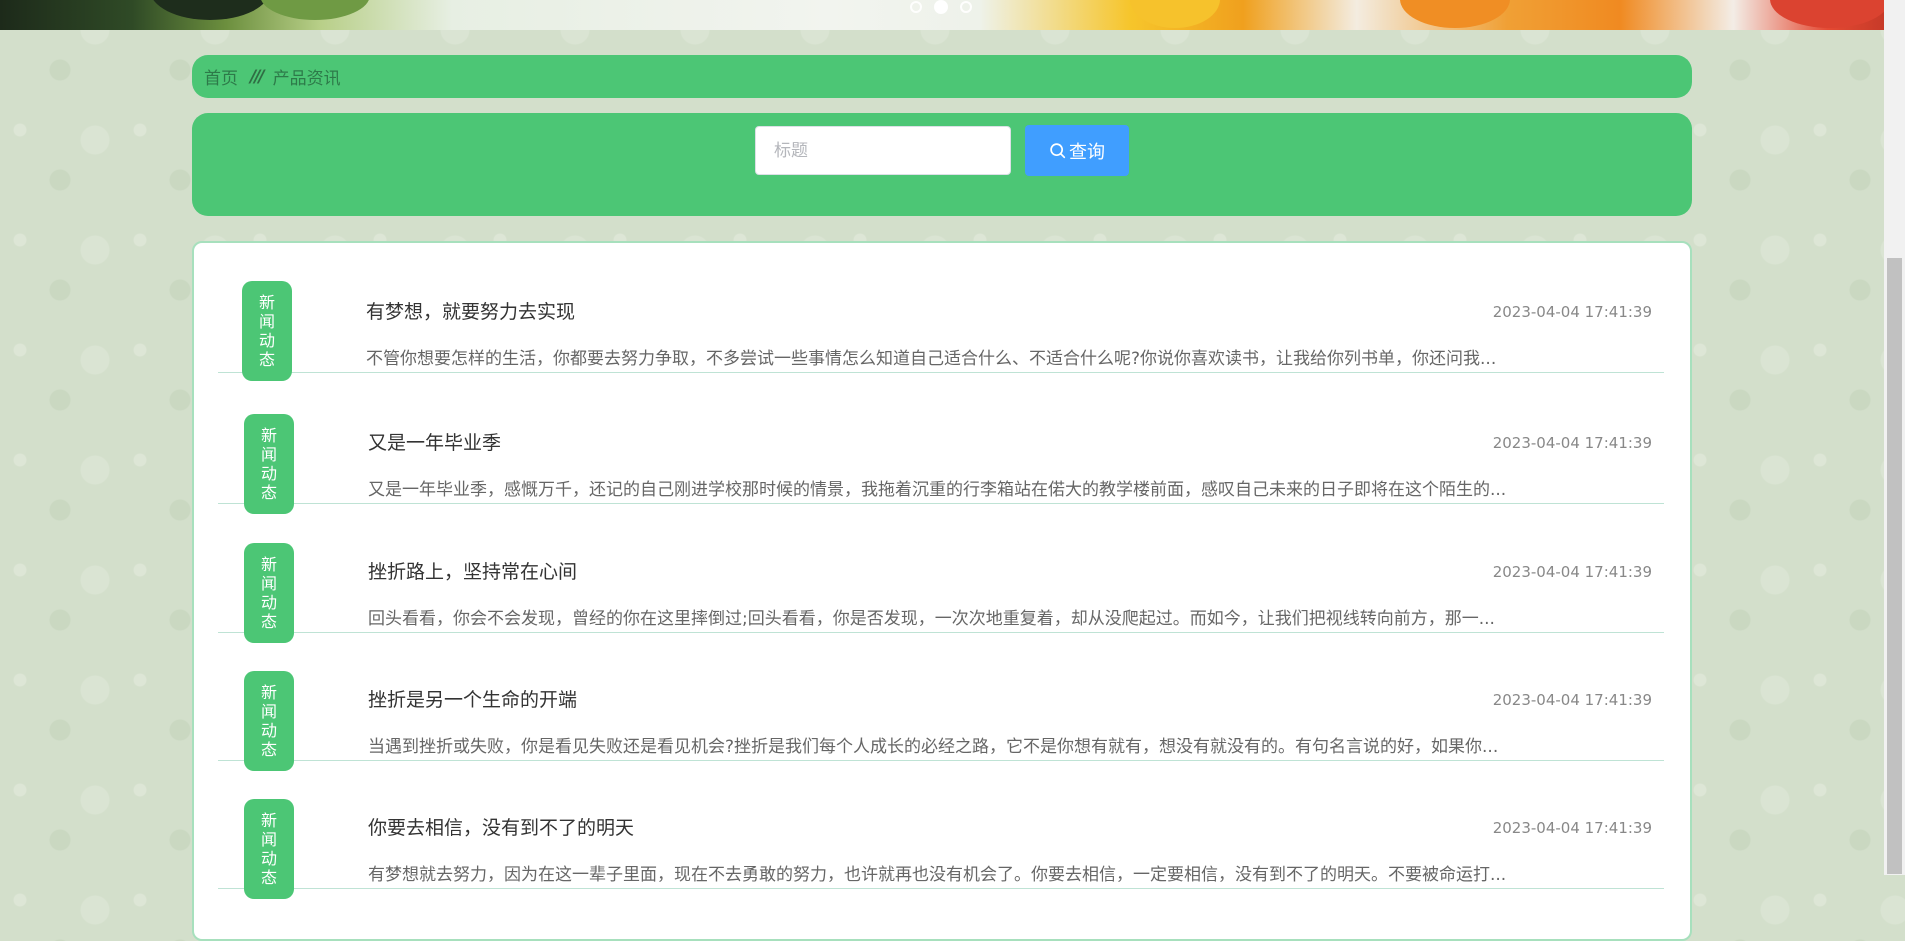 The width and height of the screenshot is (1905, 941). Describe the element at coordinates (470, 310) in the screenshot. I see `news-title: 有梦想，就要努力去实现` at that location.